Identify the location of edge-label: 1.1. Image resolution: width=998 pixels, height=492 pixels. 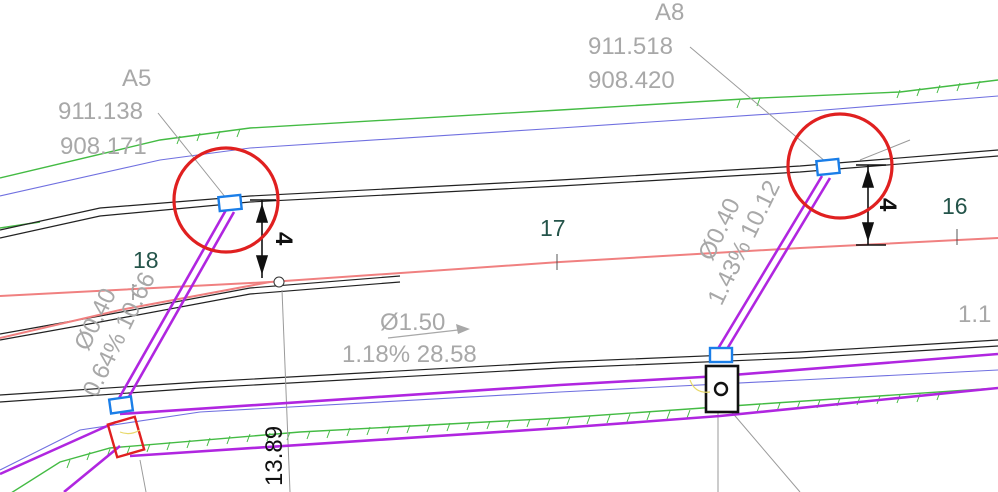
(974, 314).